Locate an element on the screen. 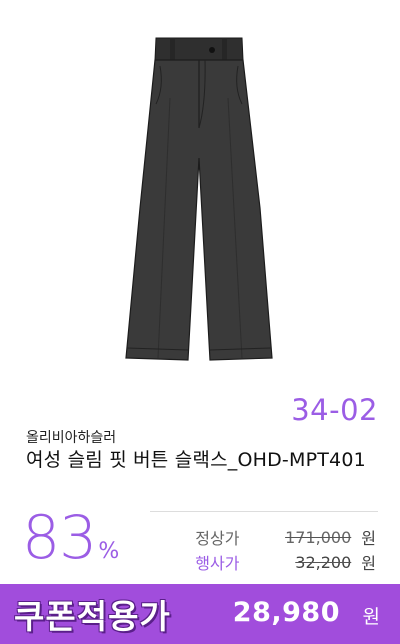 Image resolution: width=400 pixels, height=644 pixels. regular-price-value: 171,000 is located at coordinates (318, 537).